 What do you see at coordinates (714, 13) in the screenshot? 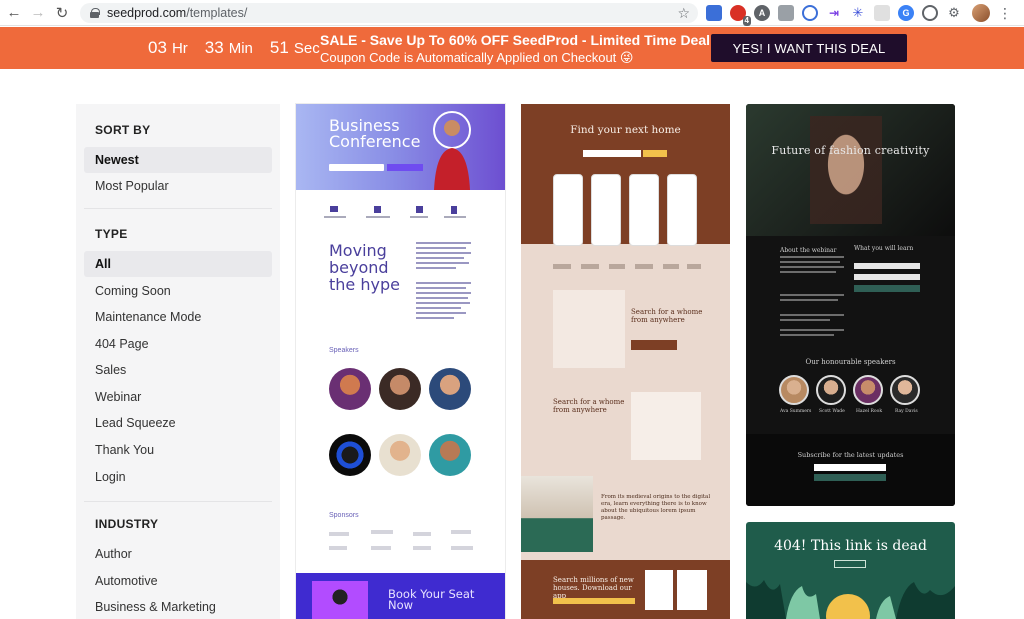
I see `extension-grid-icon` at bounding box center [714, 13].